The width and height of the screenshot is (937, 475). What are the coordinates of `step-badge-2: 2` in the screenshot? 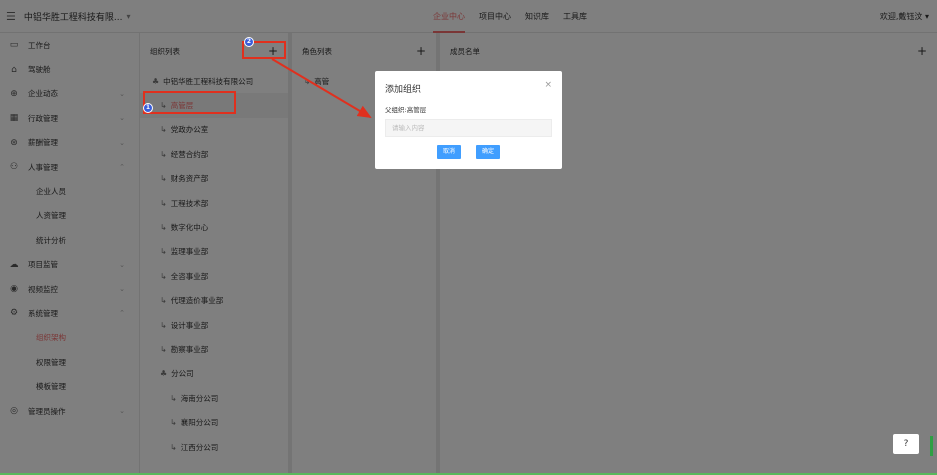 It's located at (249, 42).